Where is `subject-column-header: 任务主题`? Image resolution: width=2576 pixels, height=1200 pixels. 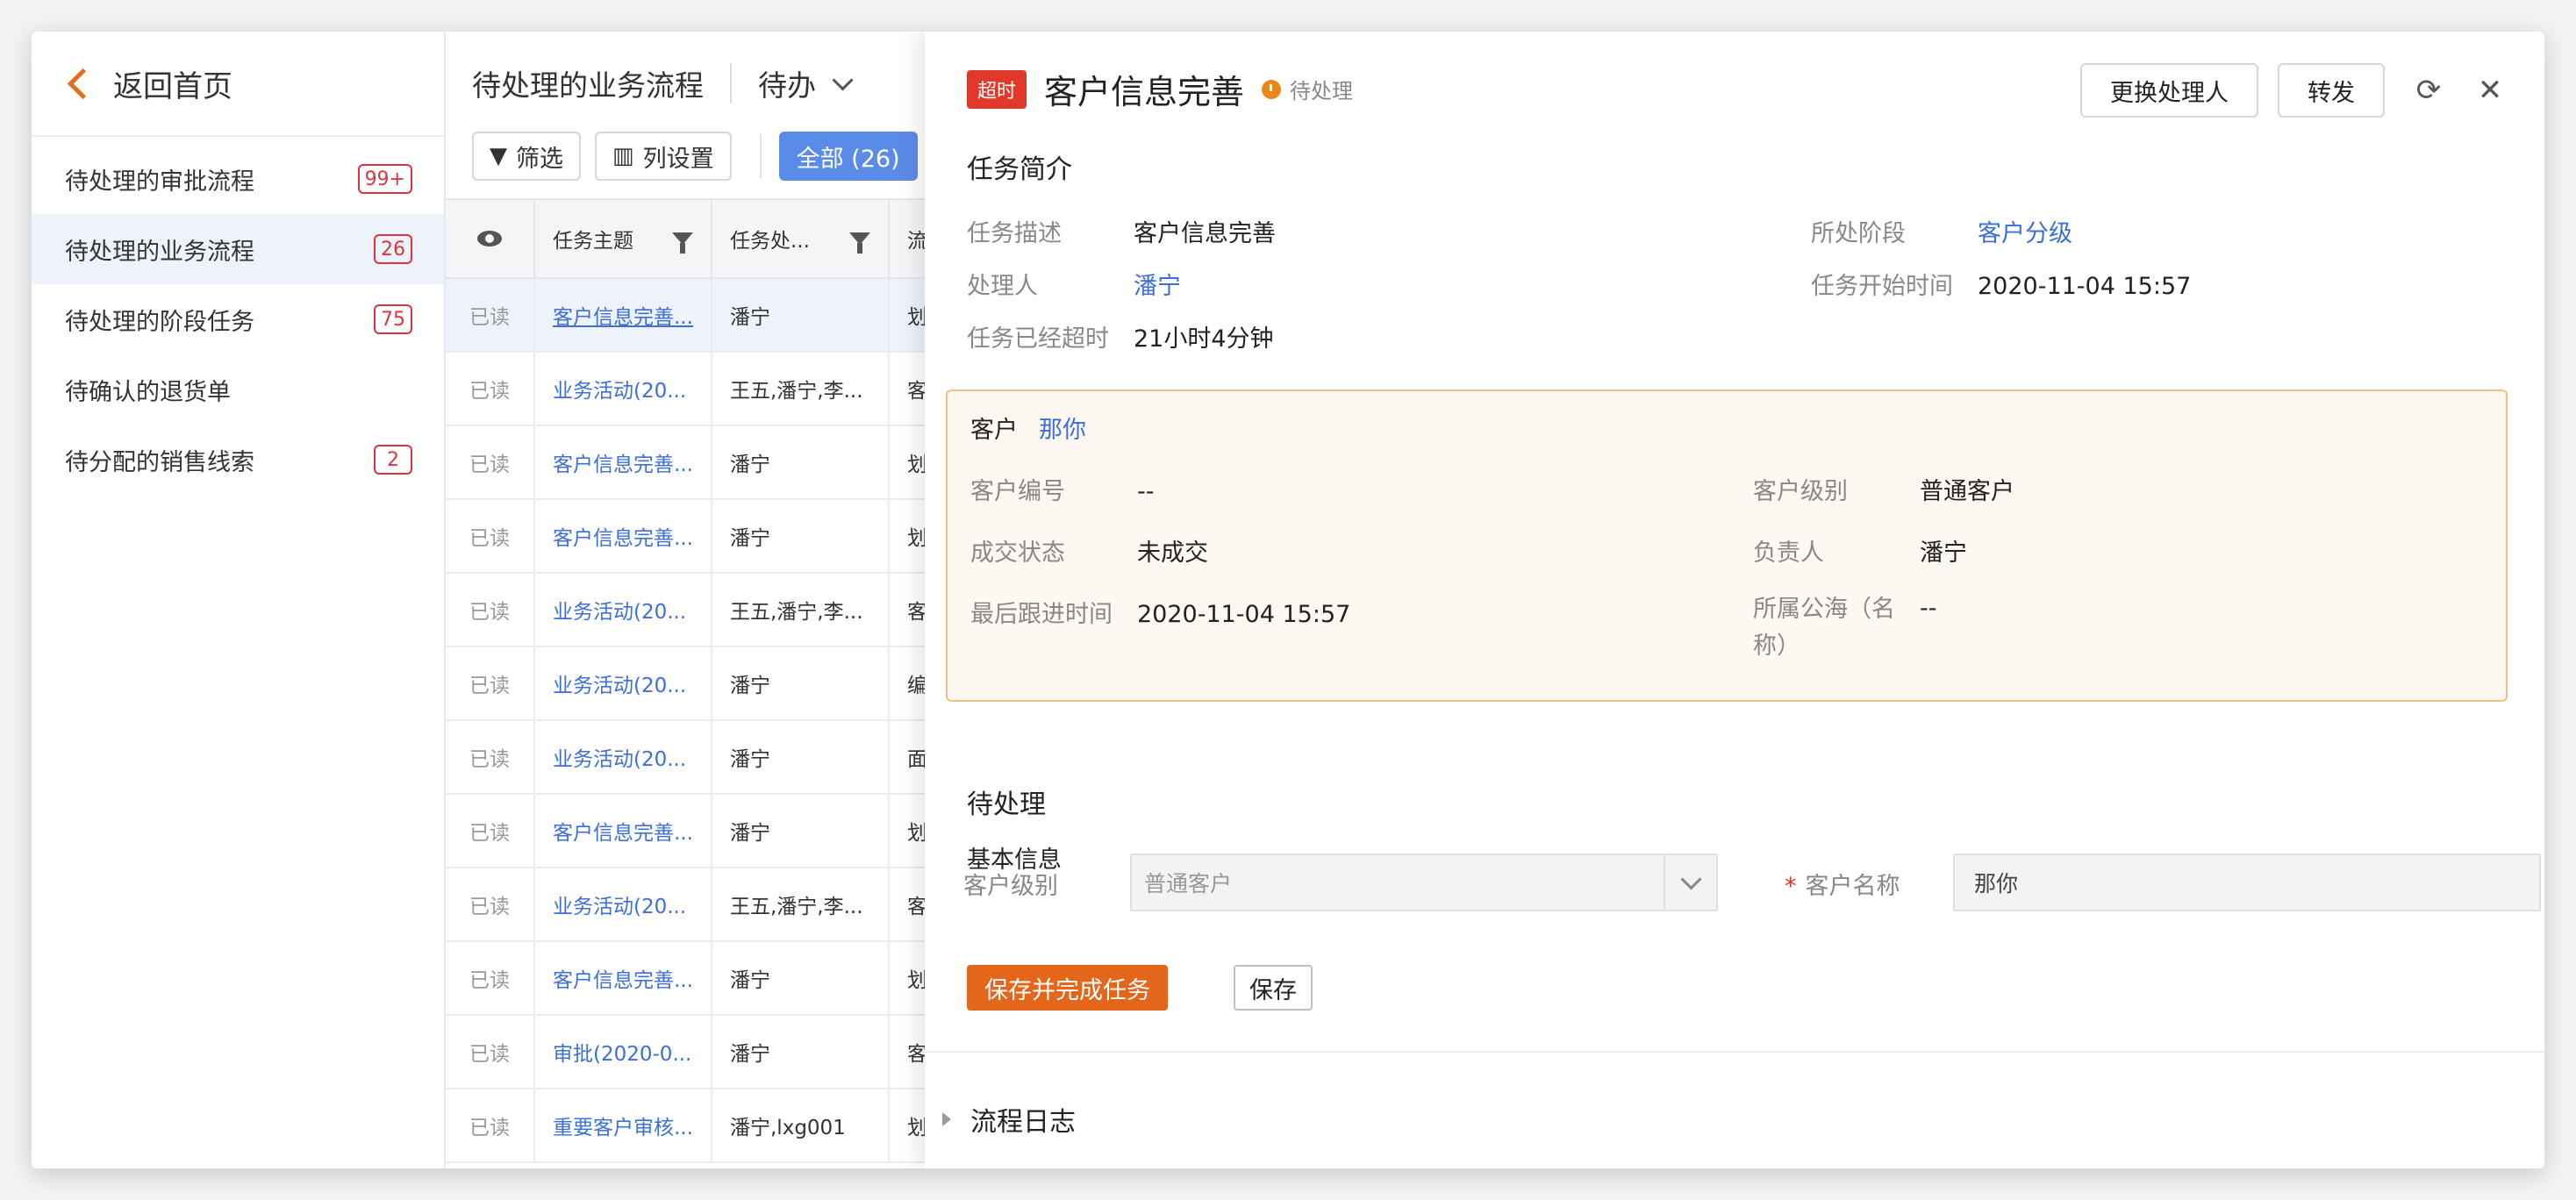
subject-column-header: 任务主题 is located at coordinates (623, 238).